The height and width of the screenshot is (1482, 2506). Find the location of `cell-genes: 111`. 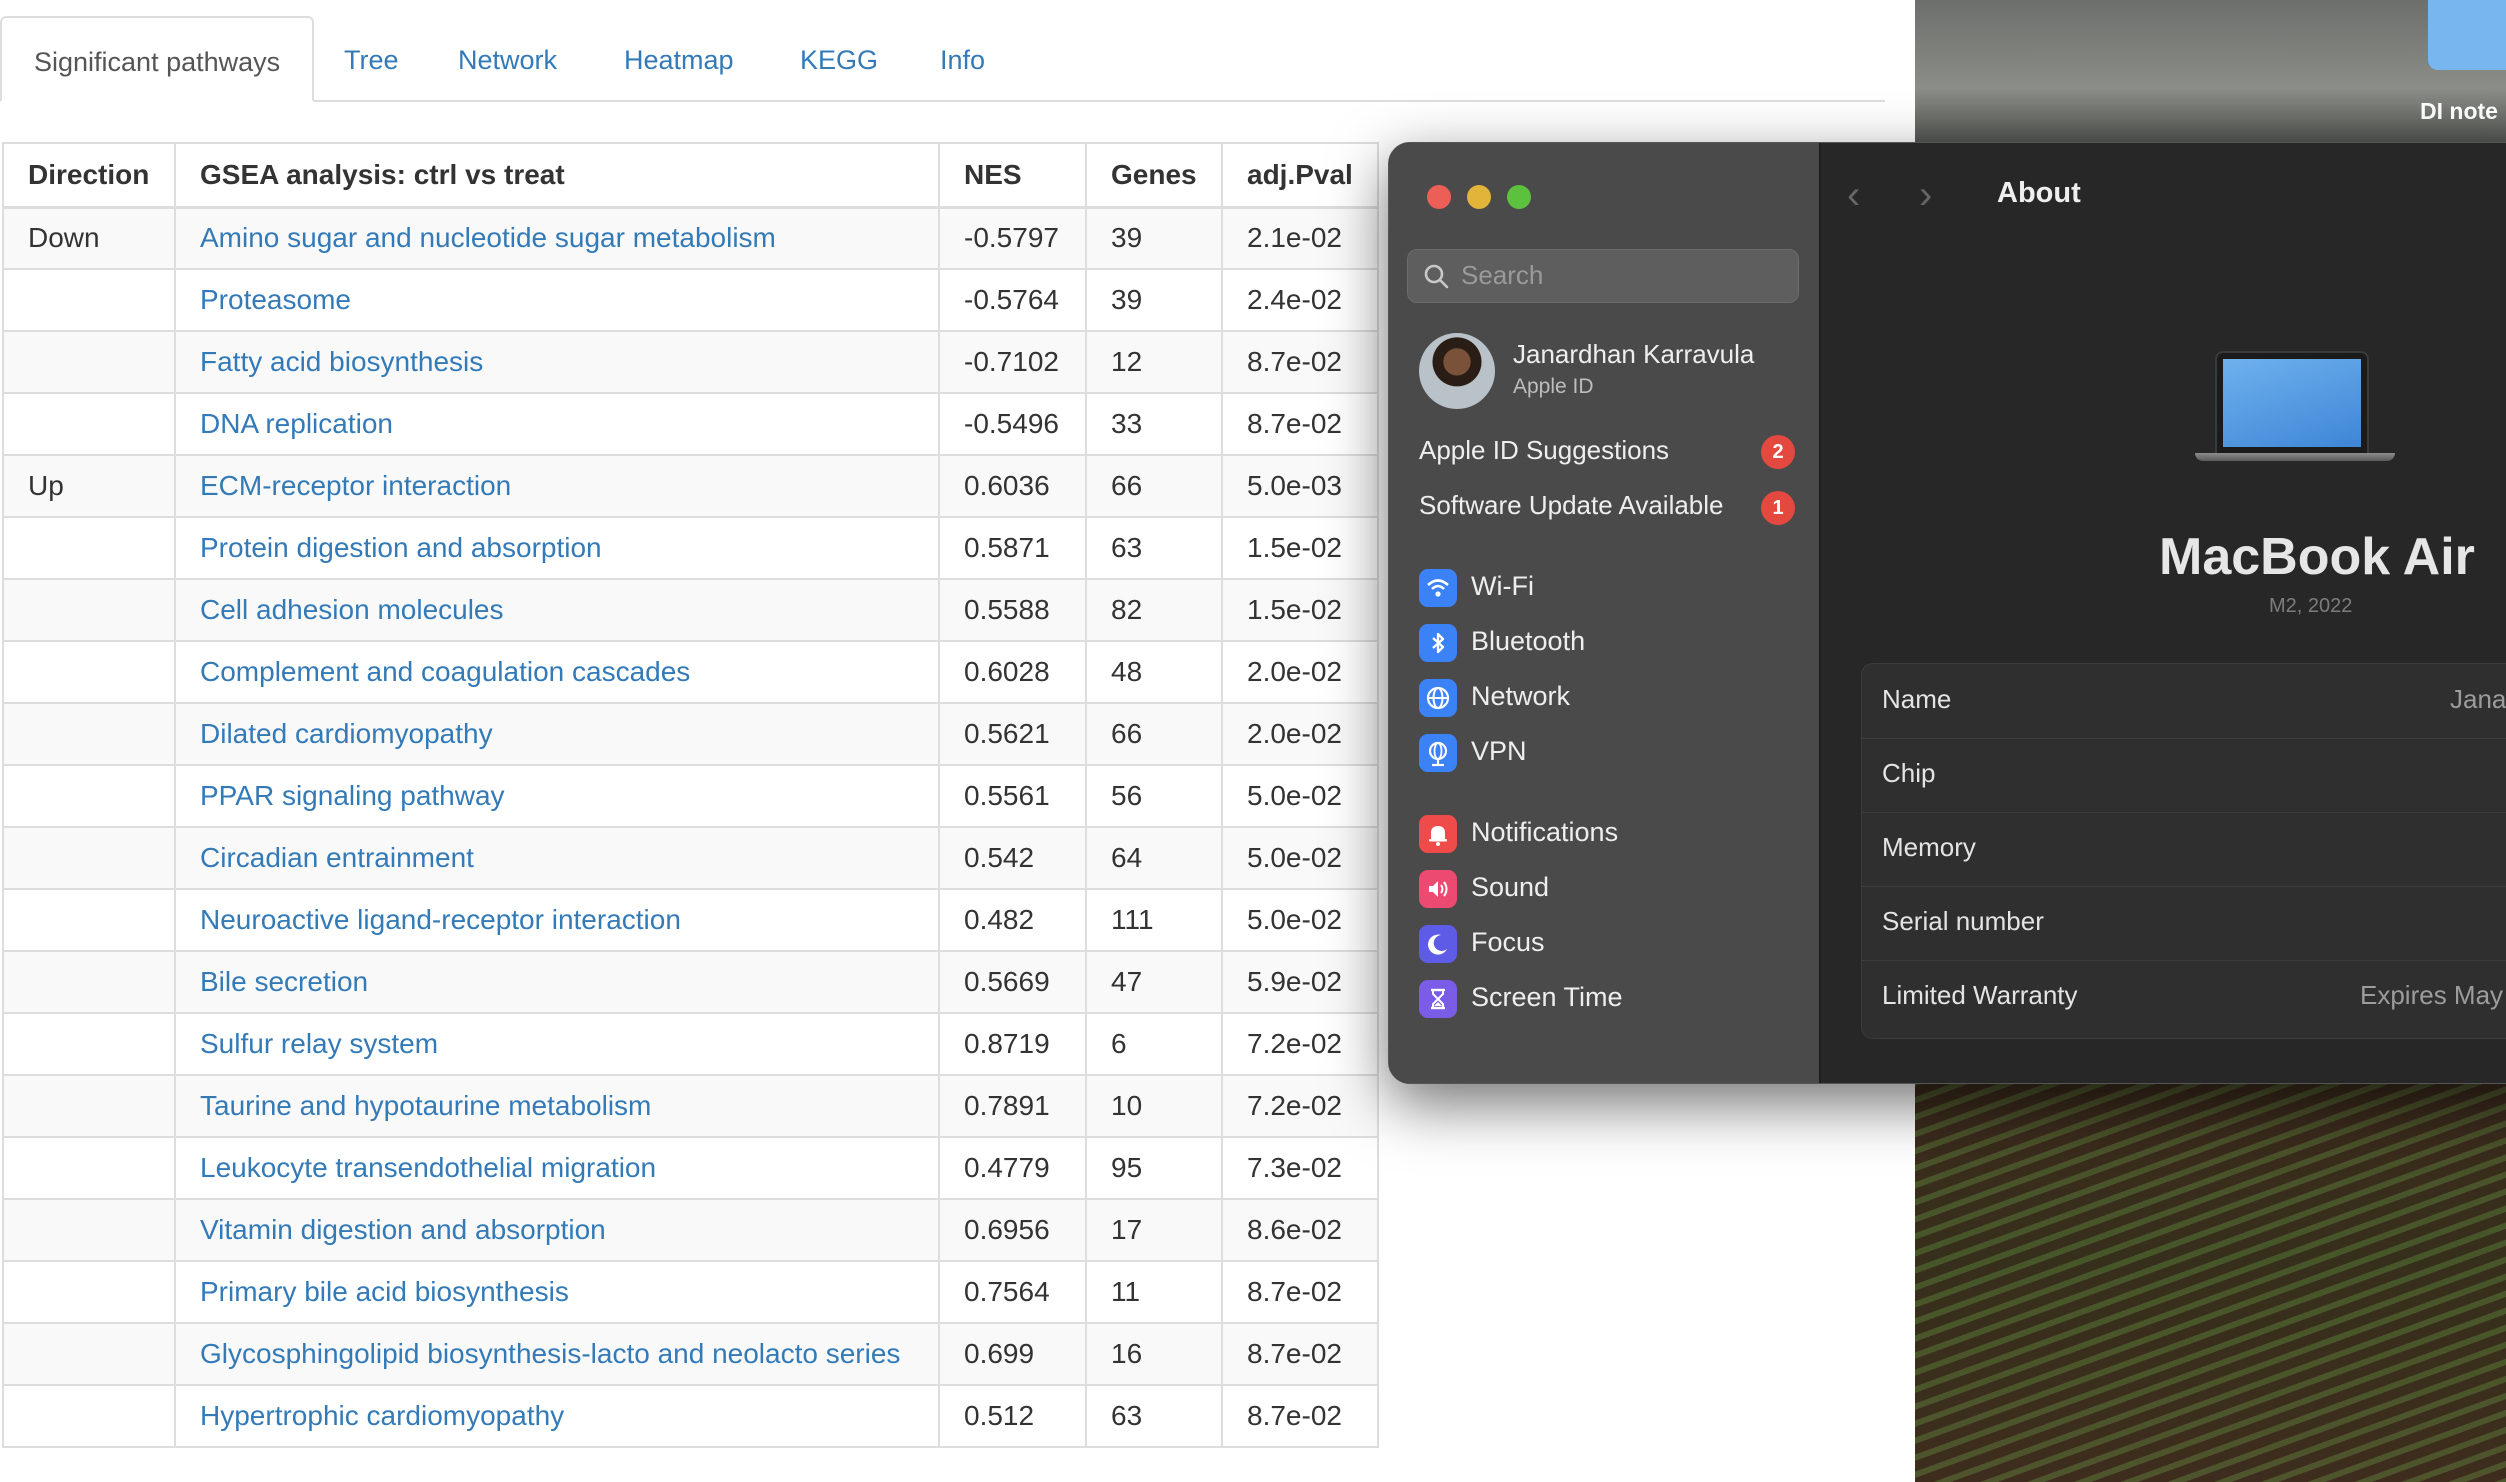

cell-genes: 111 is located at coordinates (1154, 920).